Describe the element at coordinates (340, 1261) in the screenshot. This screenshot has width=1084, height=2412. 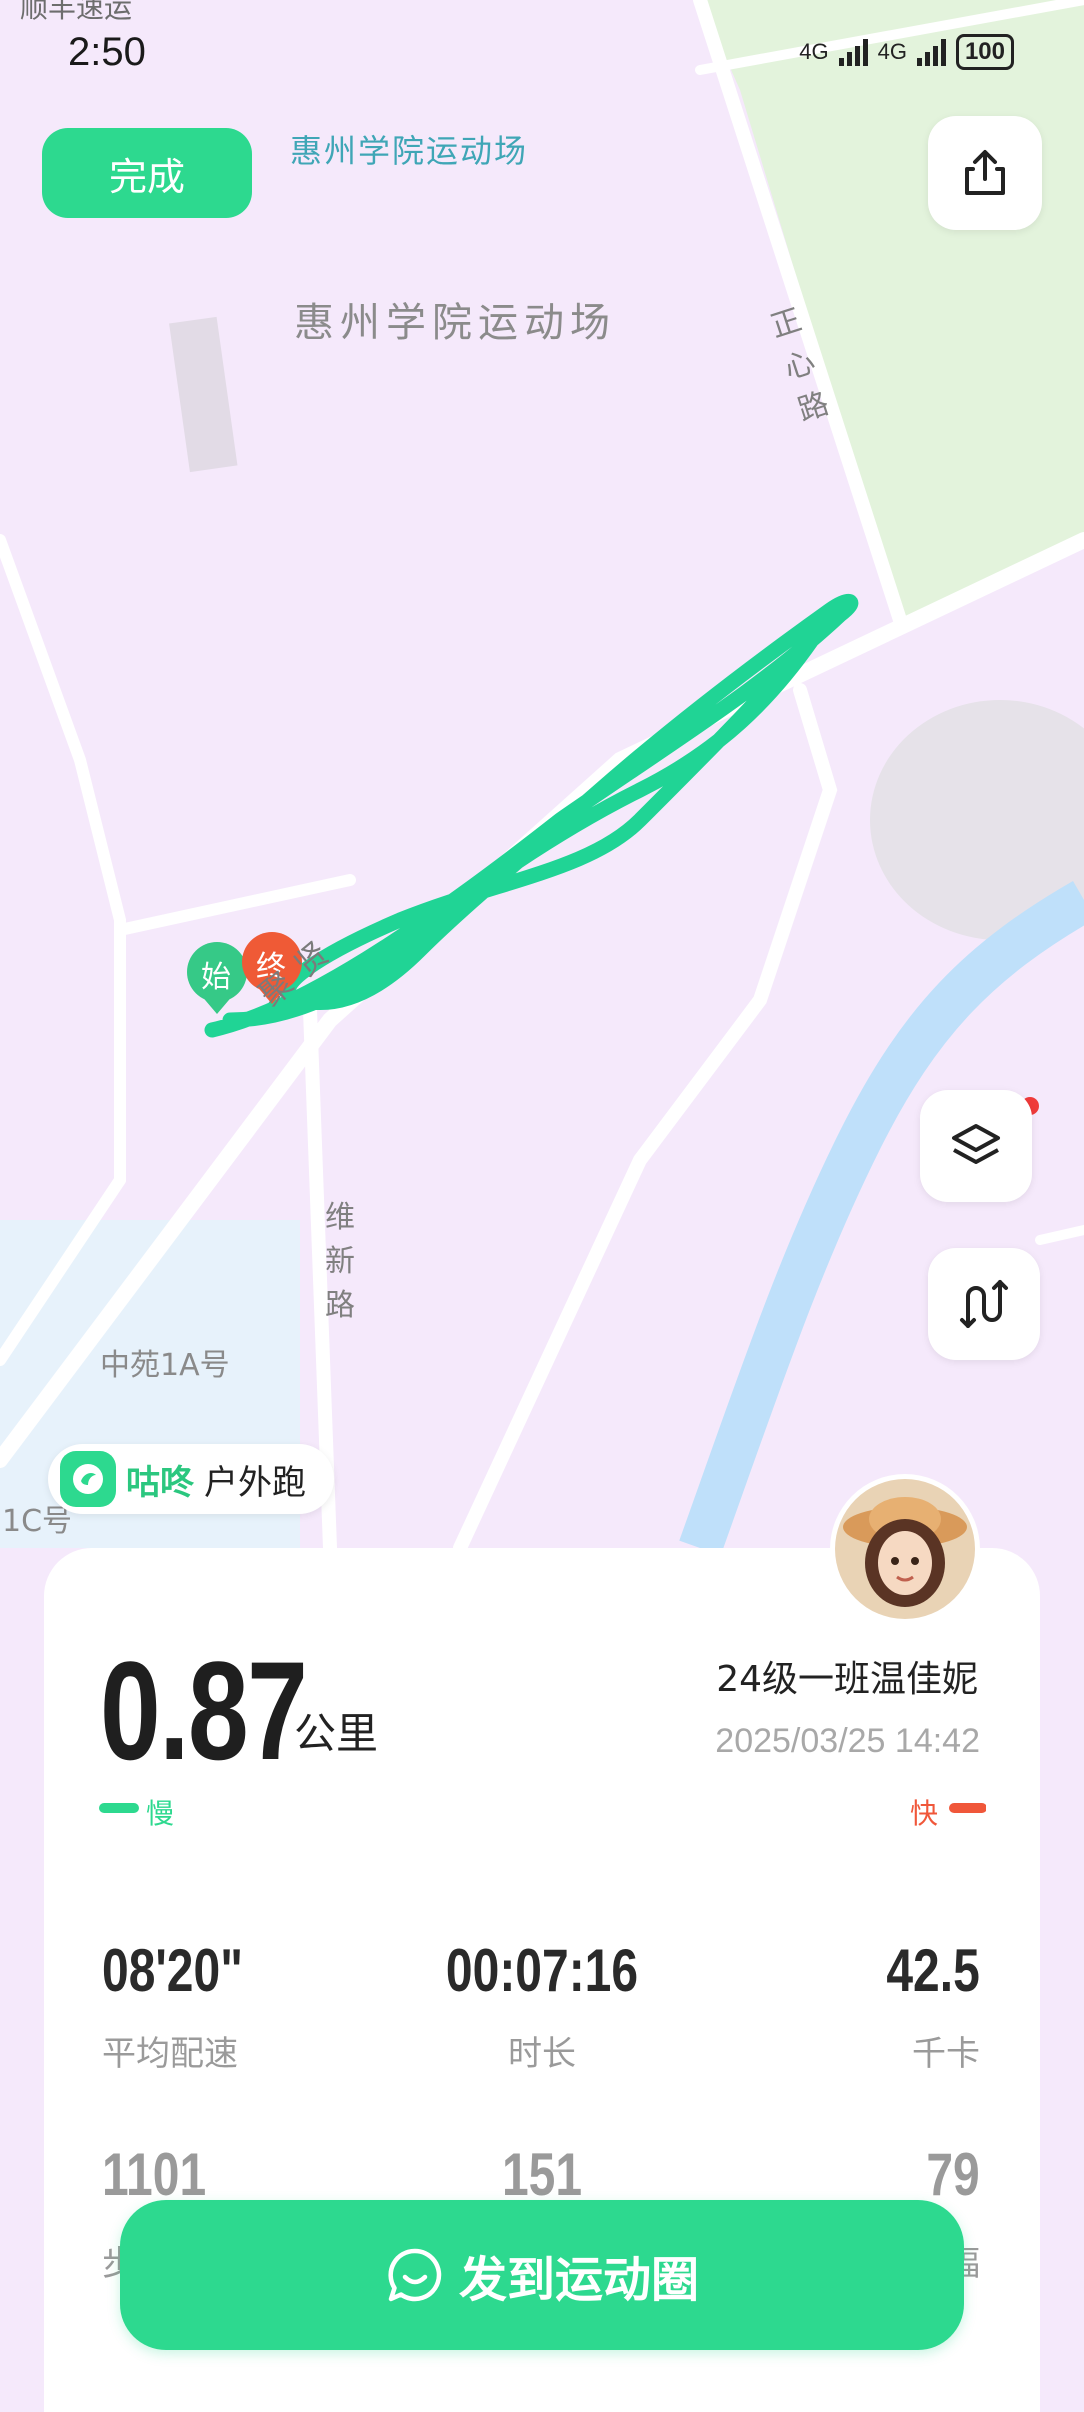
I see `road-label-weixin: 维新路` at that location.